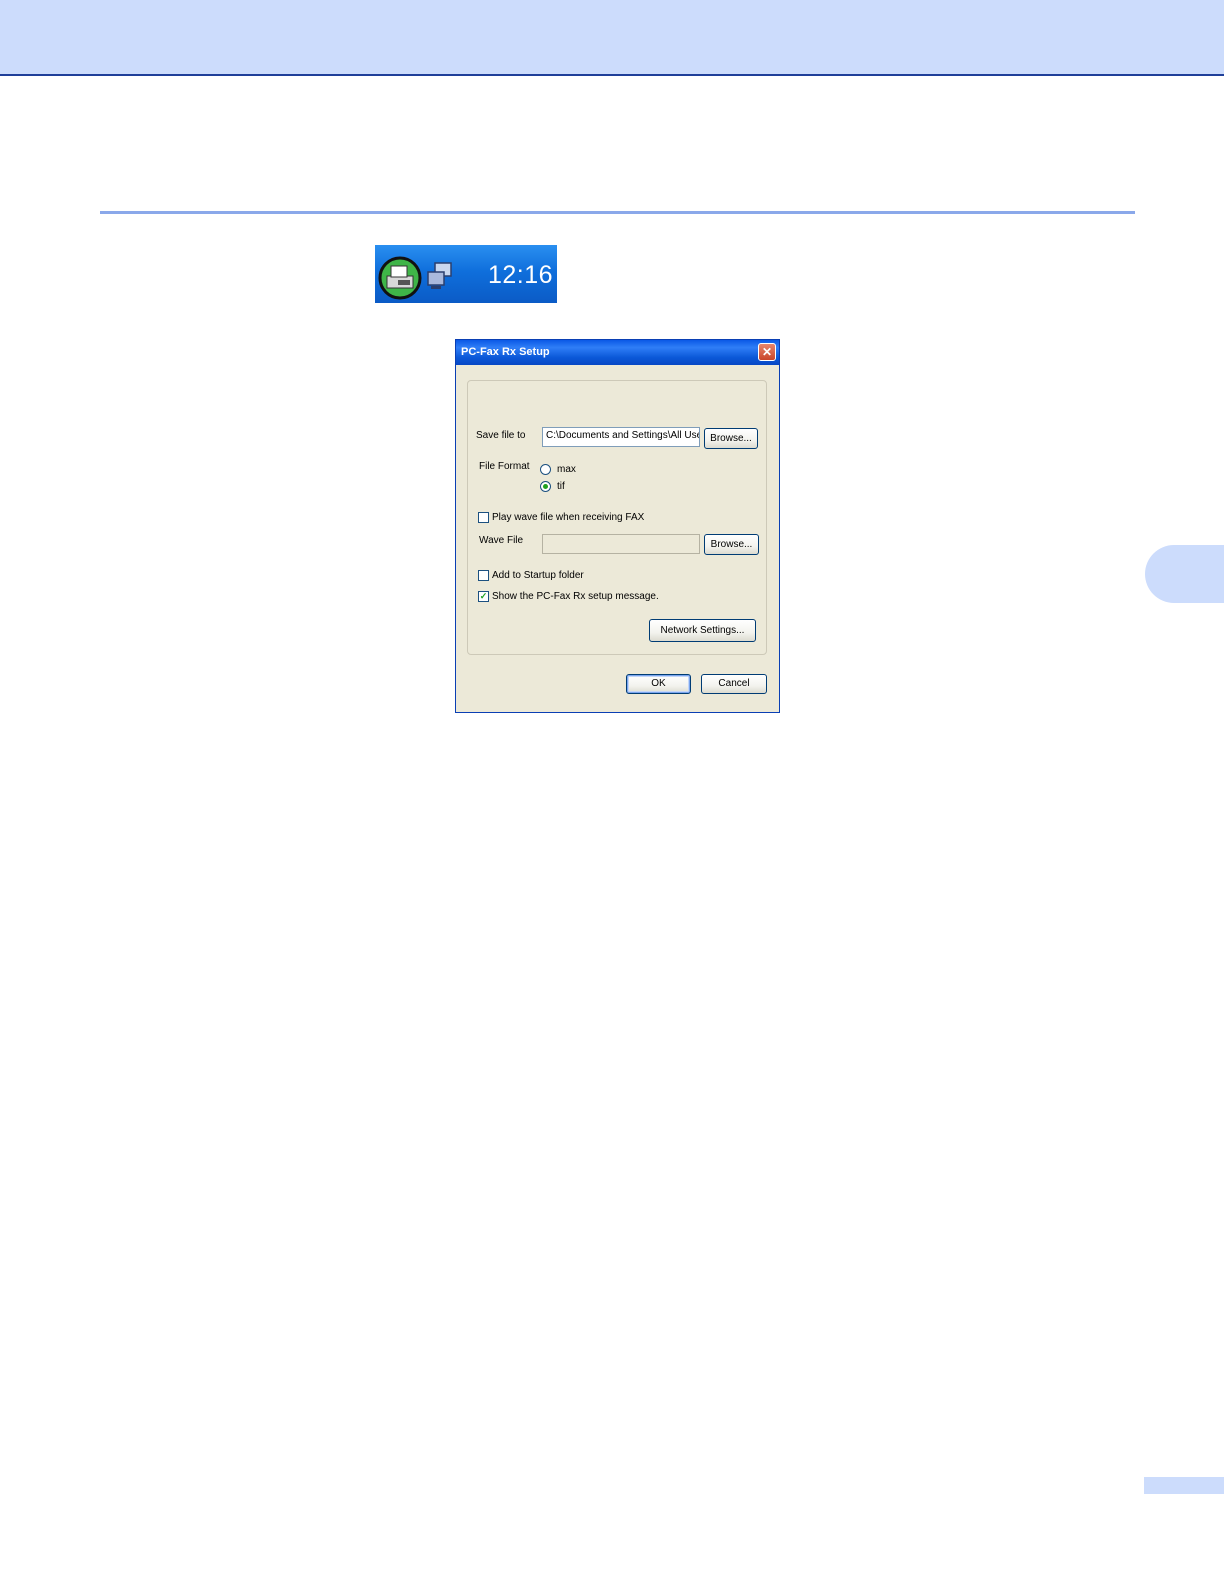  What do you see at coordinates (1184, 1485) in the screenshot?
I see `page-number-tab` at bounding box center [1184, 1485].